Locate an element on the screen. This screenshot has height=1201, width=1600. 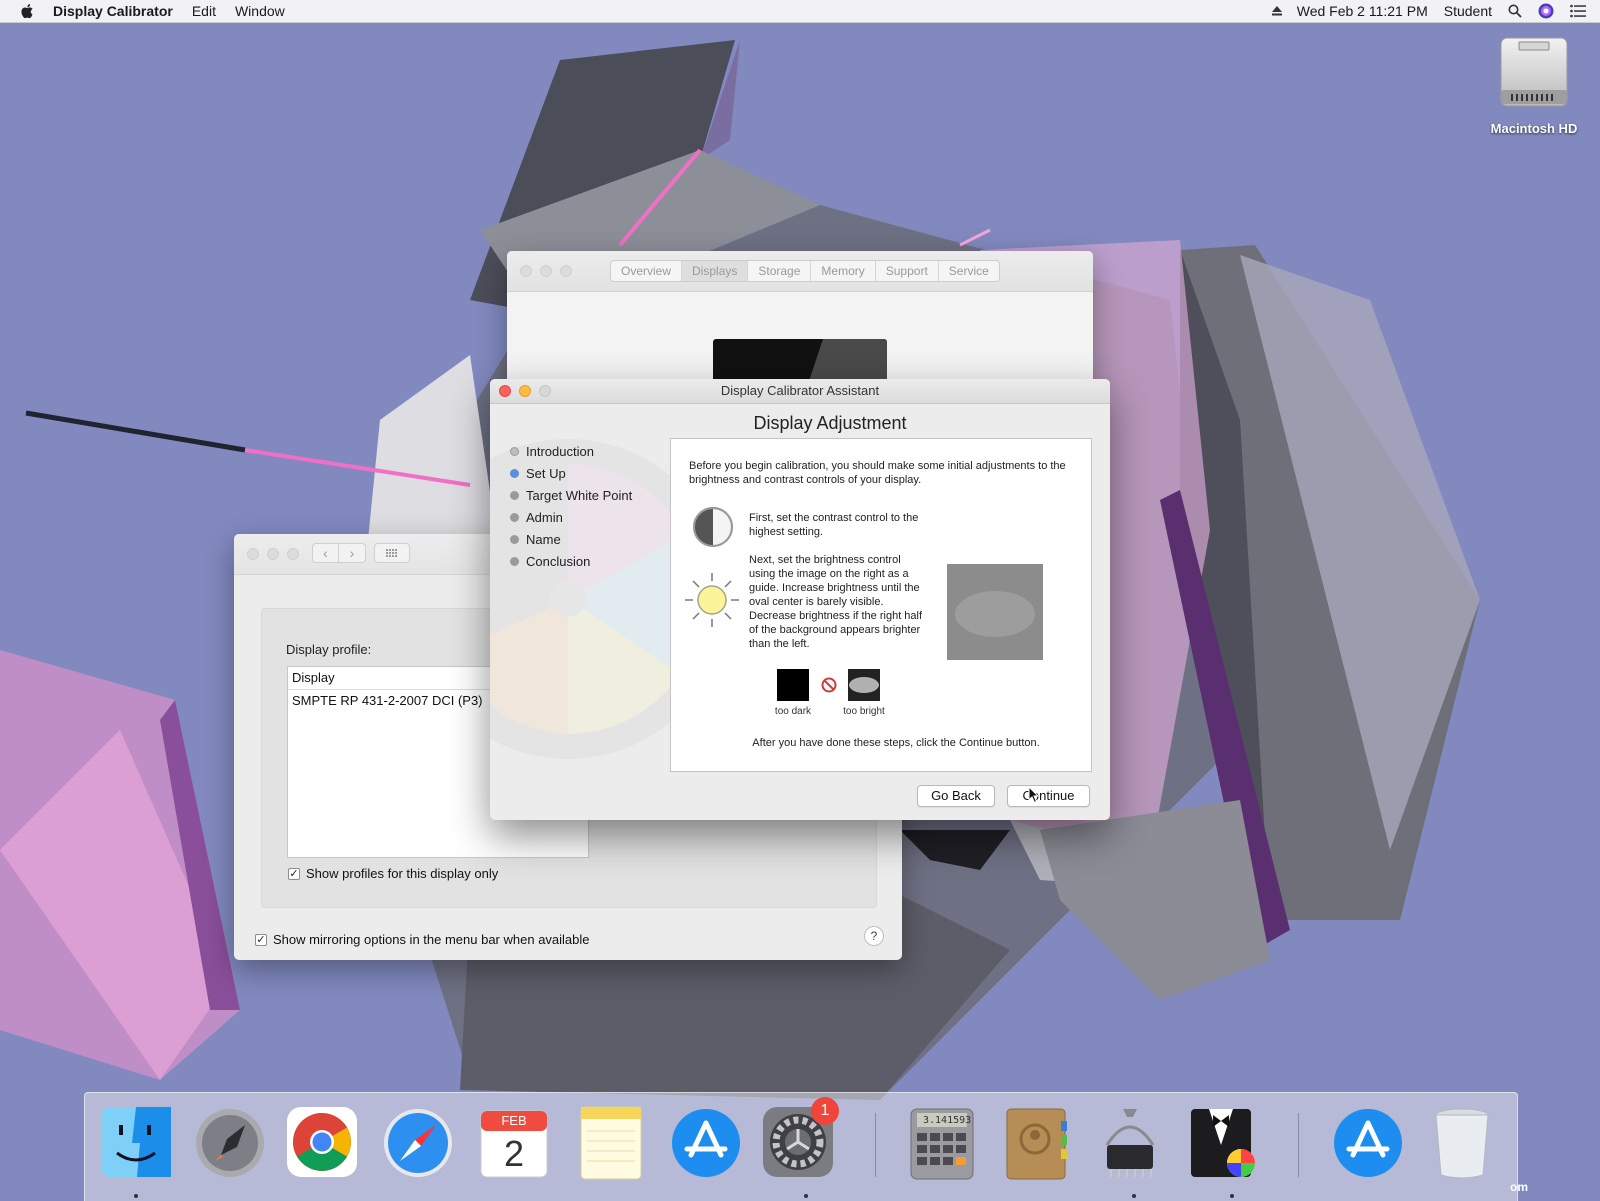
dock: FEB 2 1 3.141593 is located at coordinates (801, 1146).